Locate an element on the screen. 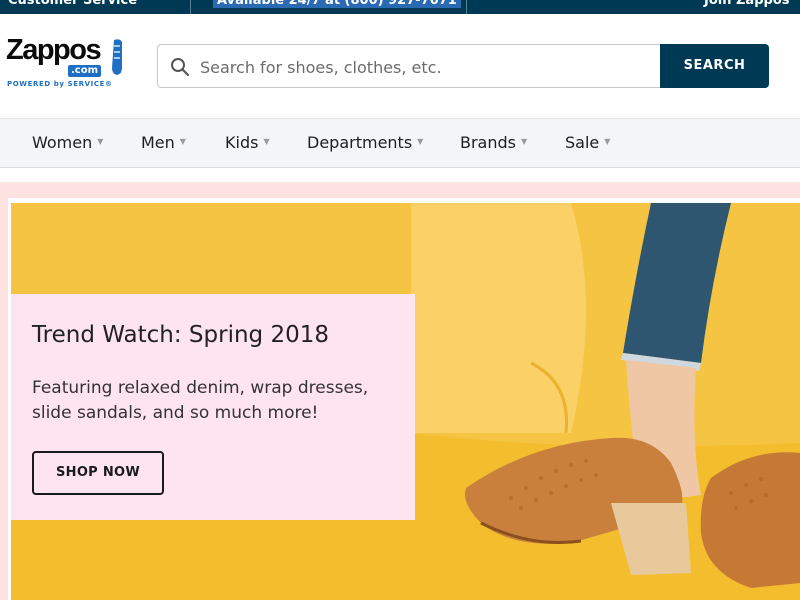 The width and height of the screenshot is (800, 600). zappos-logo: Zappos .com POWERED by SERVICE® is located at coordinates (66, 64).